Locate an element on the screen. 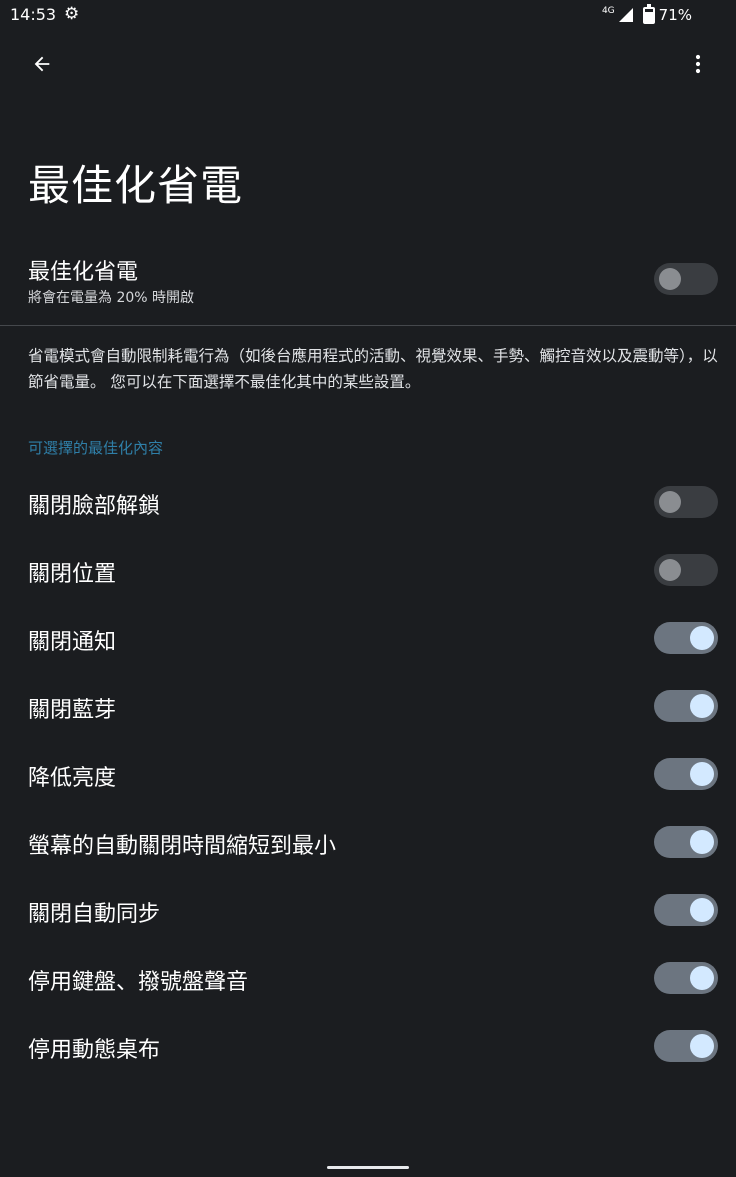  battery-percent: 71% is located at coordinates (675, 15).